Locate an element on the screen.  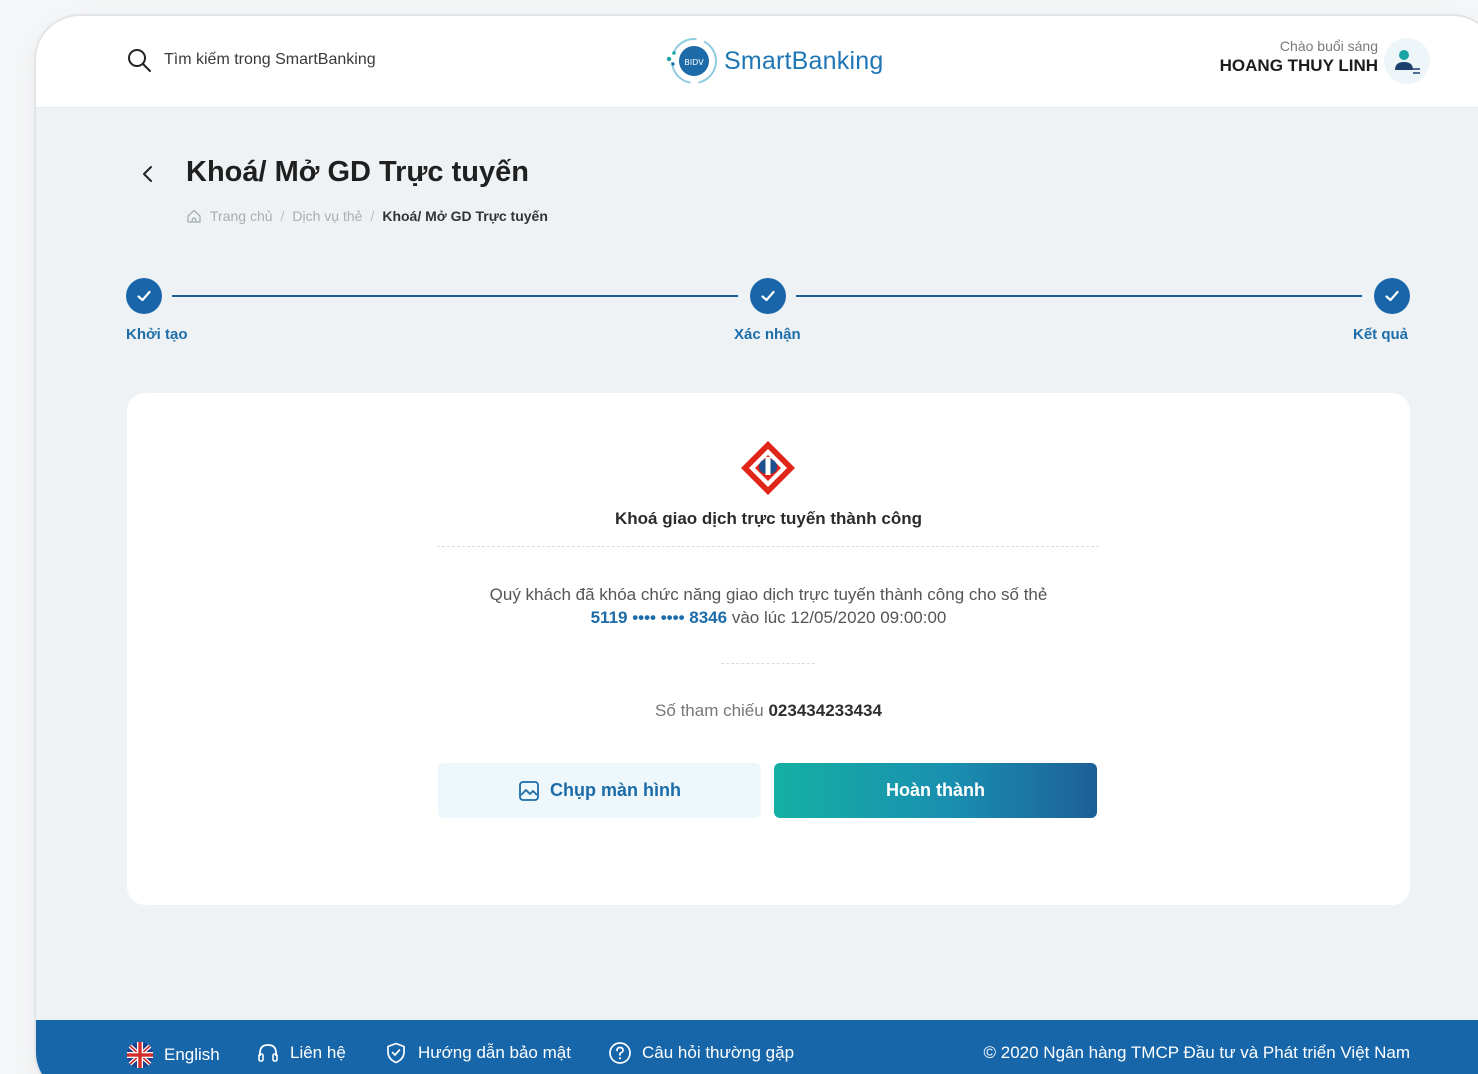
step-1-label: Khởi tạo is located at coordinates (157, 334).